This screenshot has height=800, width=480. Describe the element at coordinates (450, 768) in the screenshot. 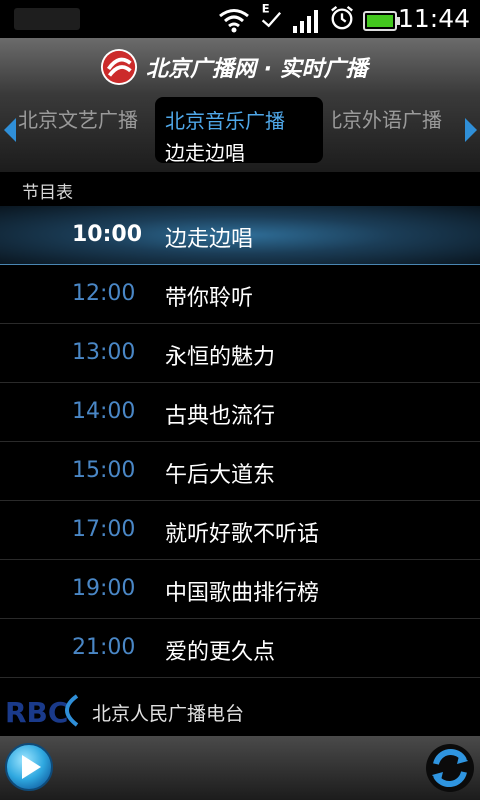

I see `refresh-icon` at that location.